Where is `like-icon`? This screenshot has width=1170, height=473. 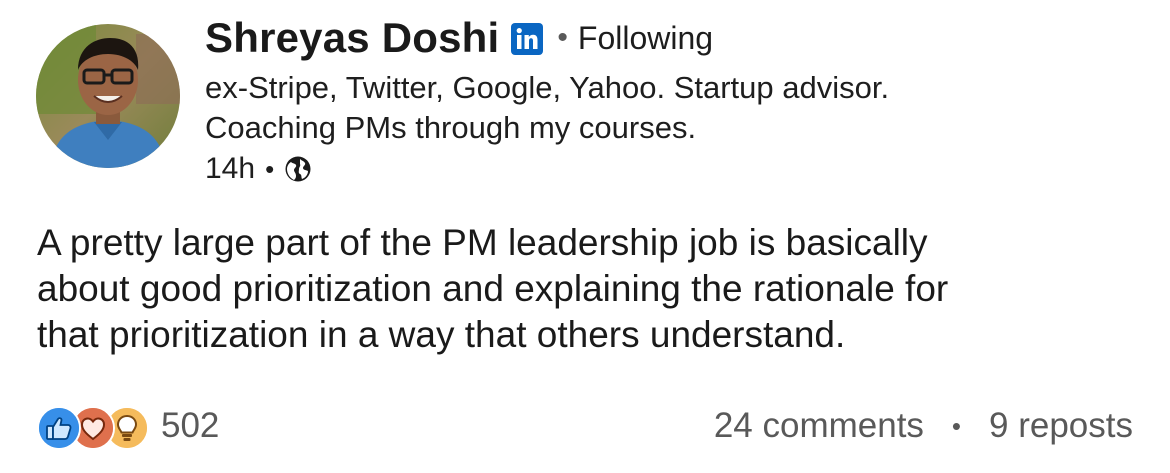
like-icon is located at coordinates (59, 428).